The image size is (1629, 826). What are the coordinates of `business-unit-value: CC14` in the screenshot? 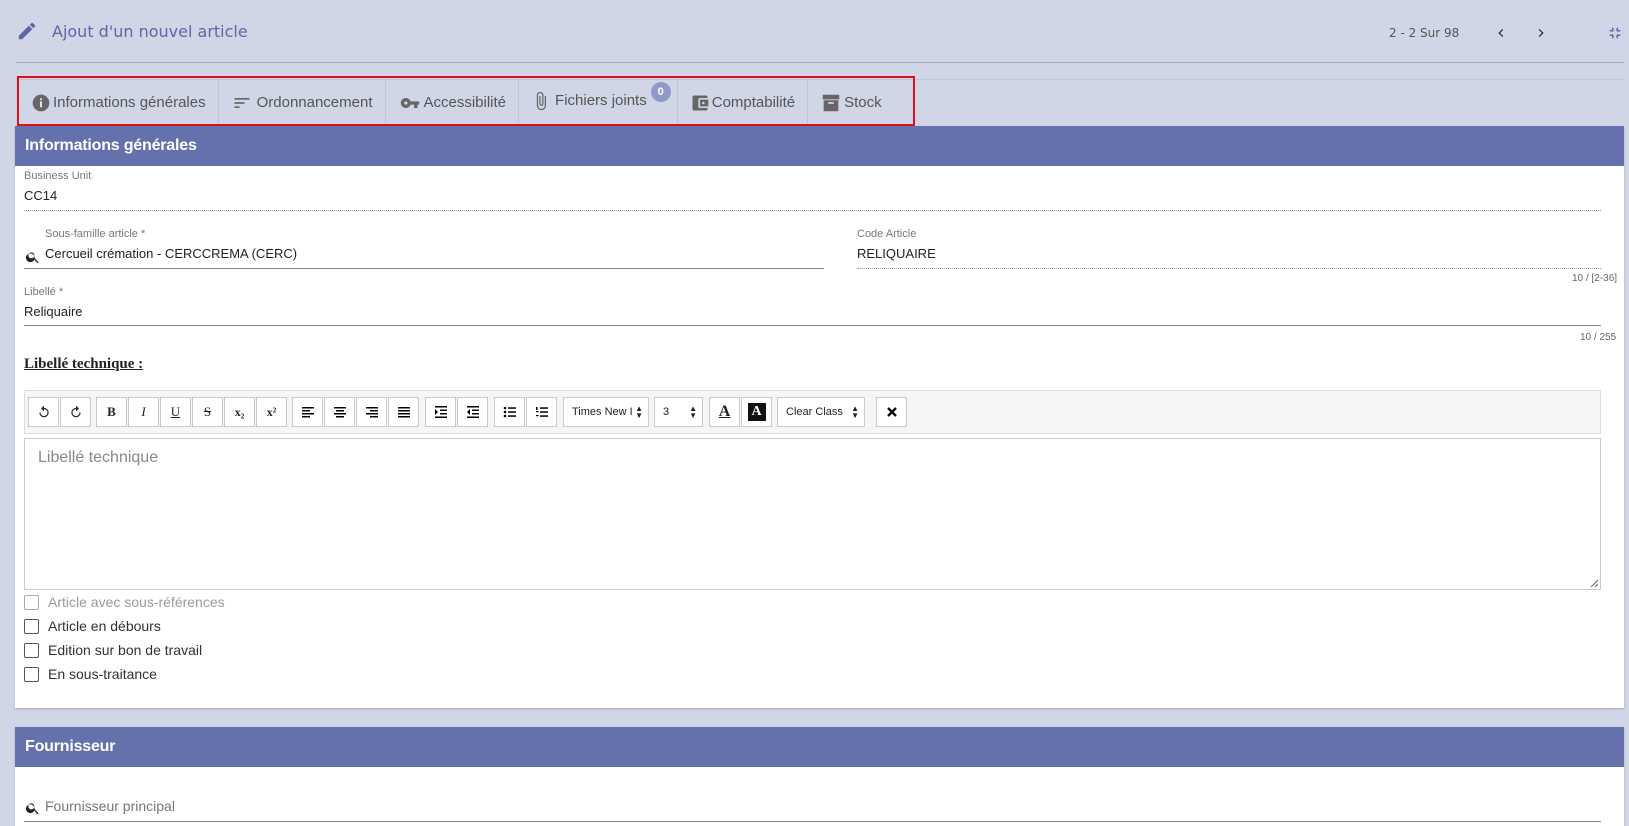 It's located at (41, 195).